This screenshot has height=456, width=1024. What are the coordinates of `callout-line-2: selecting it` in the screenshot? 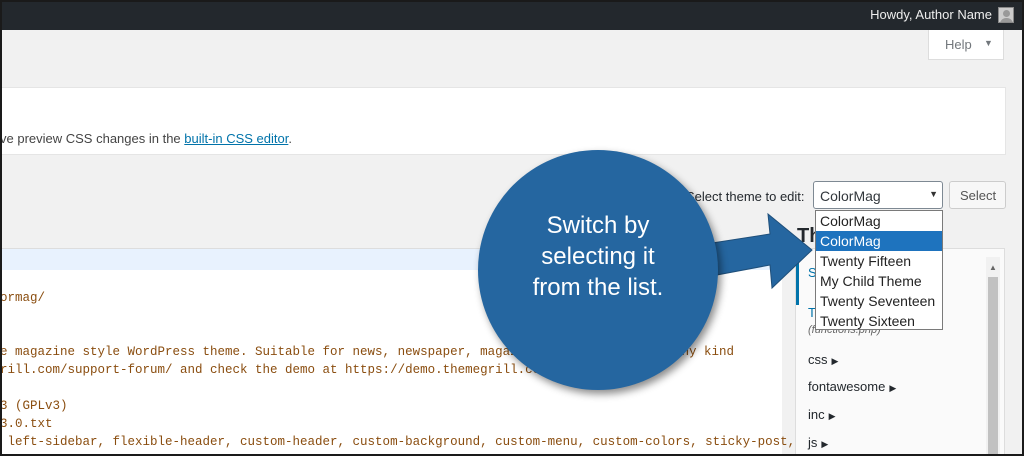 It's located at (598, 256).